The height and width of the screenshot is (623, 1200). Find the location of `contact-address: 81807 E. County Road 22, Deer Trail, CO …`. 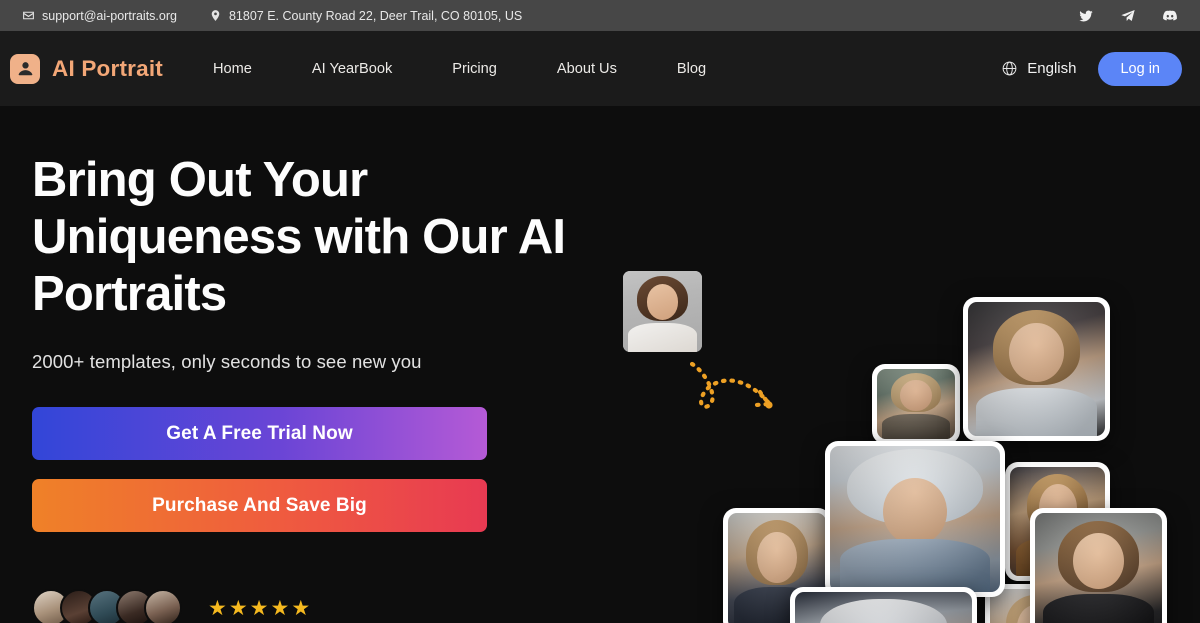

contact-address: 81807 E. County Road 22, Deer Trail, CO … is located at coordinates (365, 16).